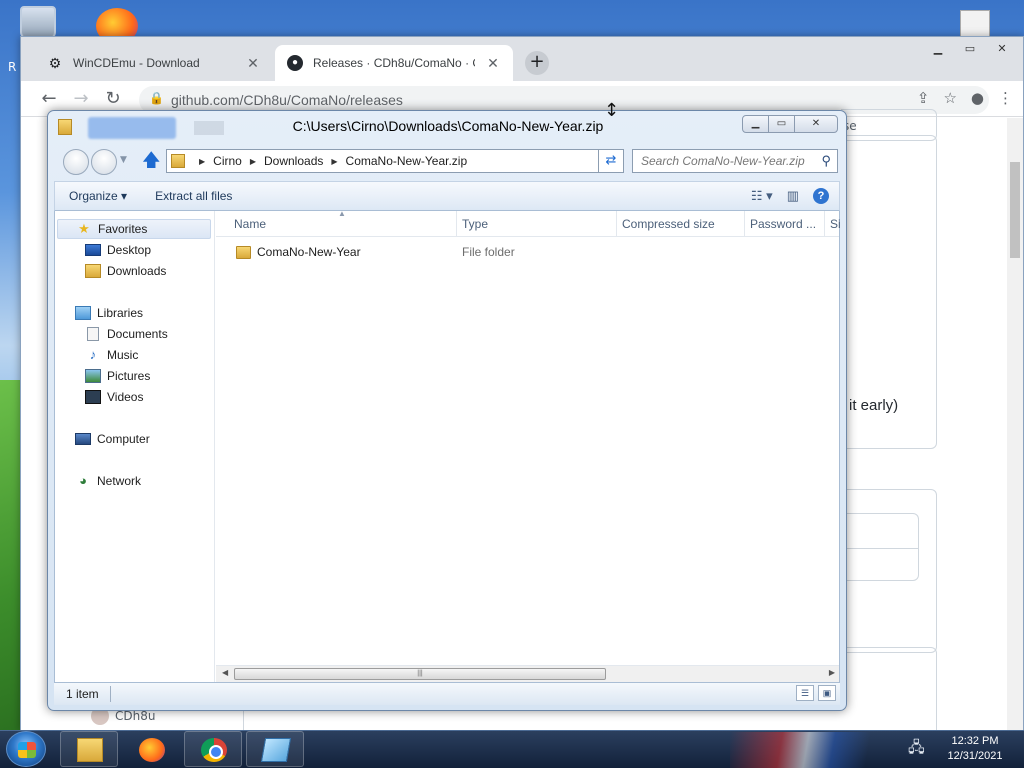 Image resolution: width=1024 pixels, height=768 pixels. I want to click on desktop-icon-label: R, so click(12, 67).